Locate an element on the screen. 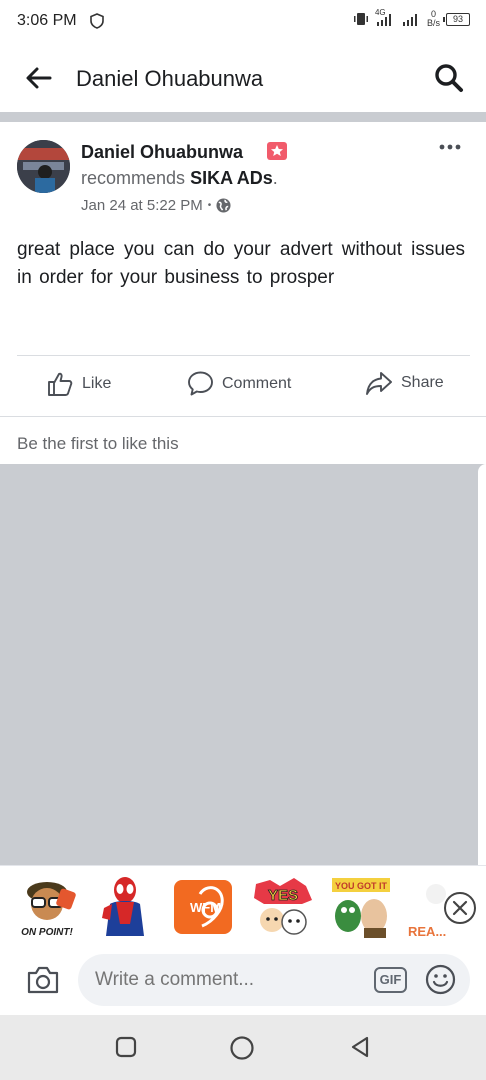 The width and height of the screenshot is (486, 1080). thumbs-up-icon is located at coordinates (60, 384).